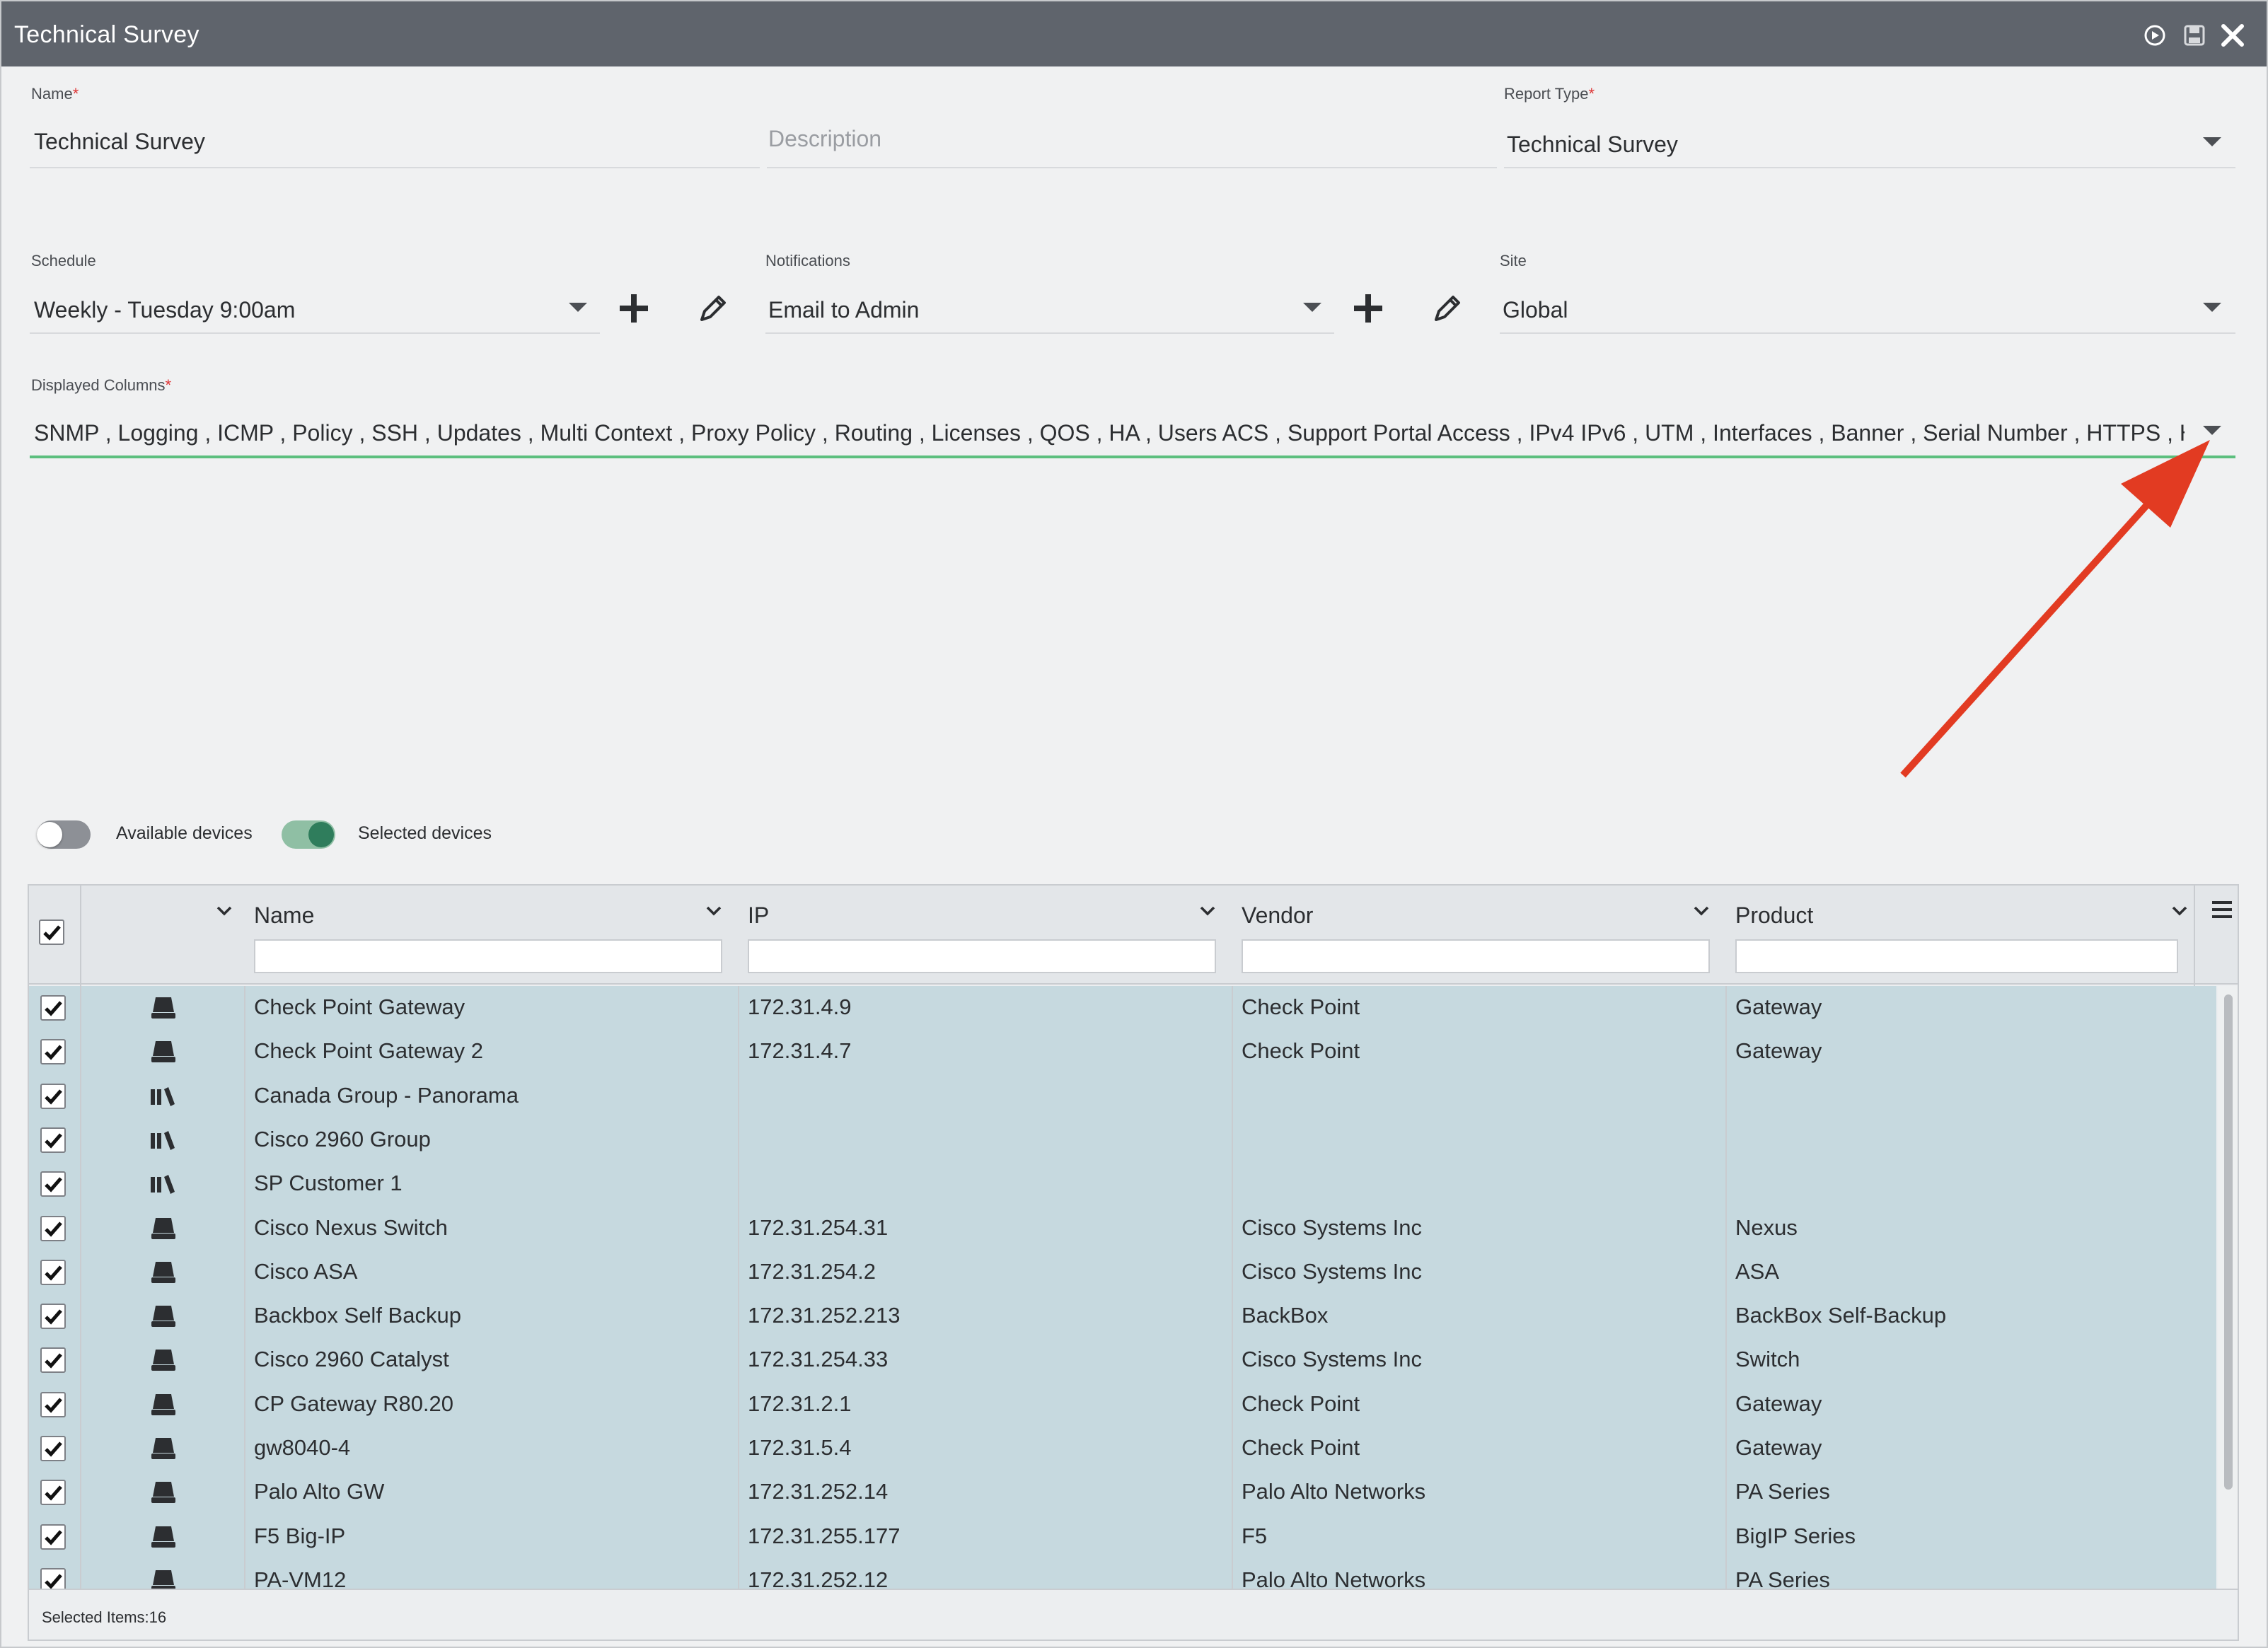  Describe the element at coordinates (1133, 935) in the screenshot. I see `grid-header: Name IP Vendor Product` at that location.